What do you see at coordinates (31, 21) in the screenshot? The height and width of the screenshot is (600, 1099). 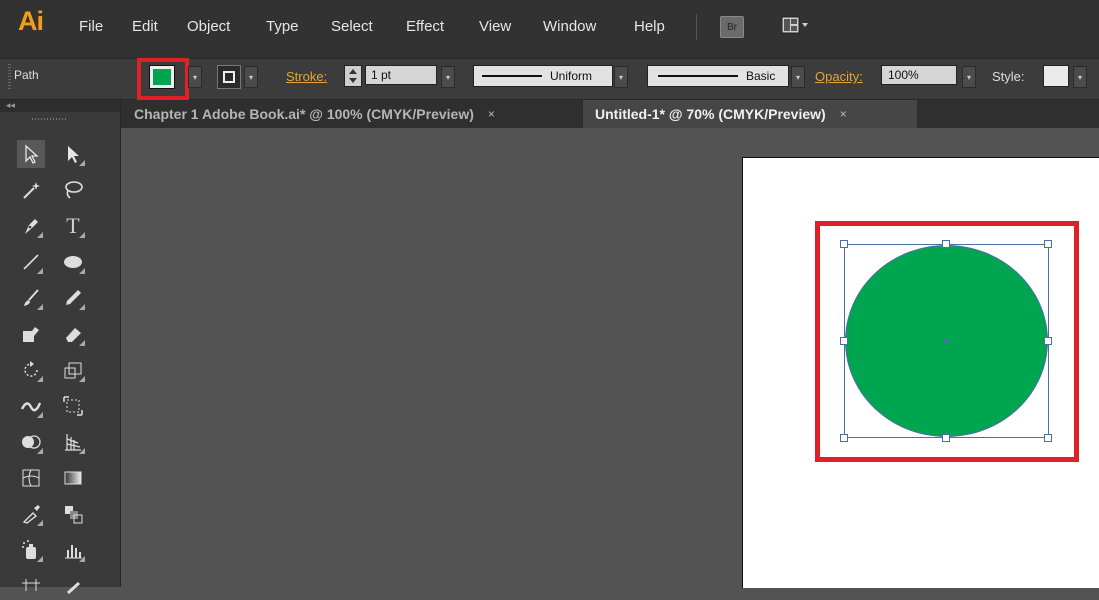 I see `app-logo: Ai` at bounding box center [31, 21].